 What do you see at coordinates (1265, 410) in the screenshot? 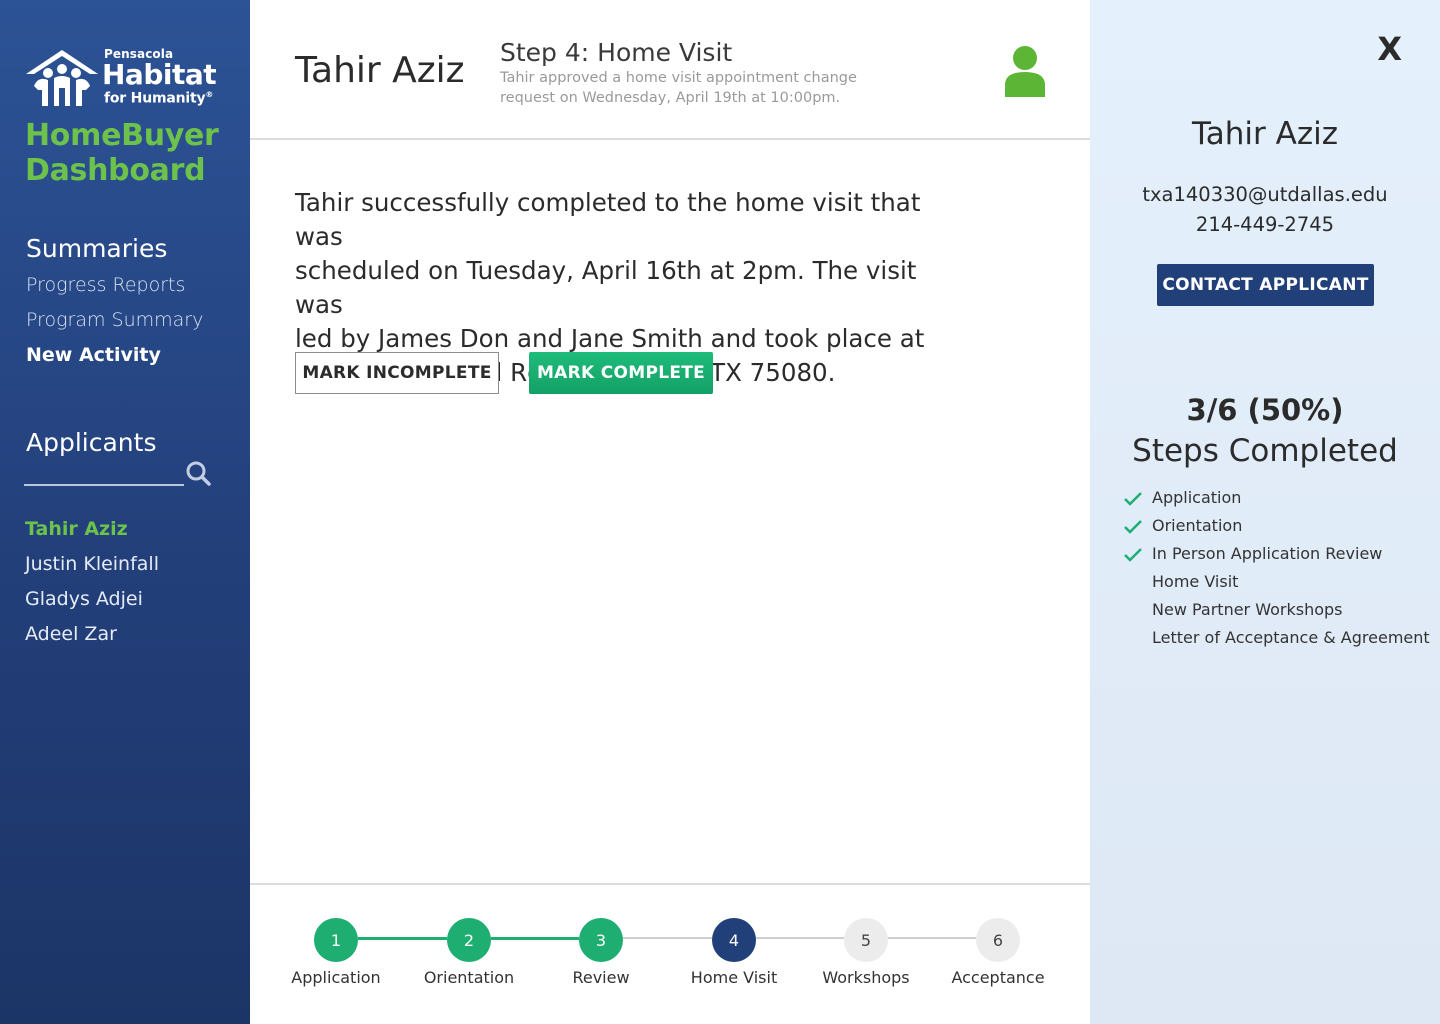
I see `steps-completed-count: 3/6 (50%)` at bounding box center [1265, 410].